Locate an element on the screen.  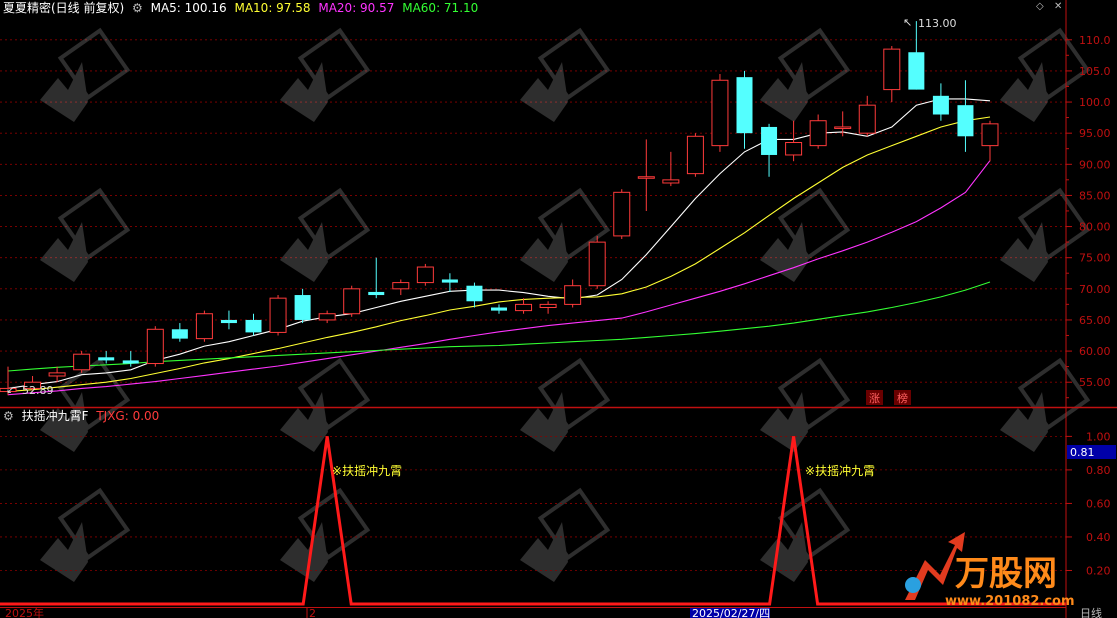
price-tick-label: 90.00 is located at coordinates (1095, 164).